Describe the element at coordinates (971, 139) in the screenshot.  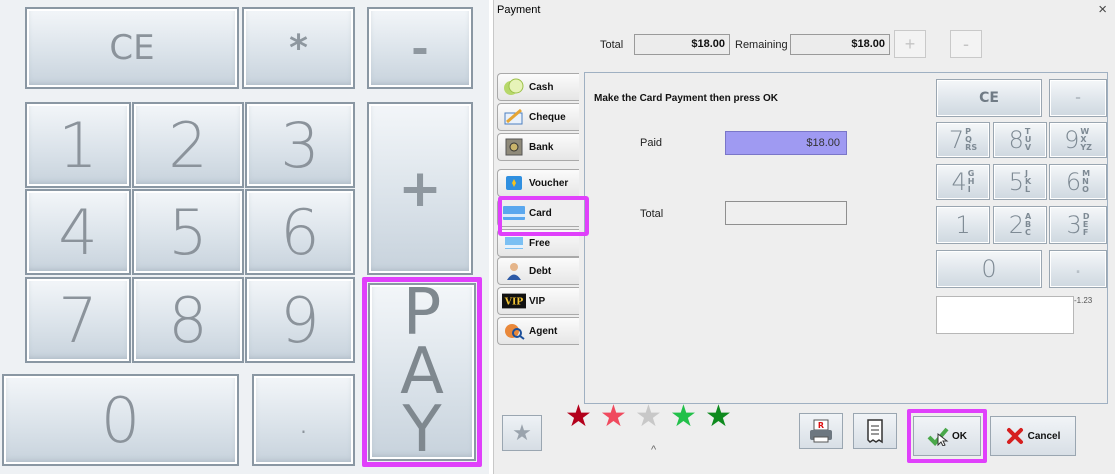
I see `numpad-key-7-letters: P Q RS` at that location.